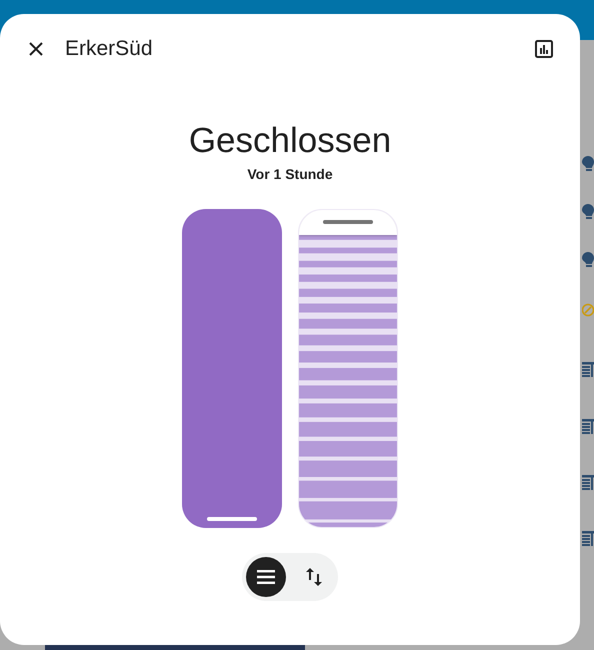 The image size is (594, 650). Describe the element at coordinates (314, 577) in the screenshot. I see `swap-arrows-icon` at that location.